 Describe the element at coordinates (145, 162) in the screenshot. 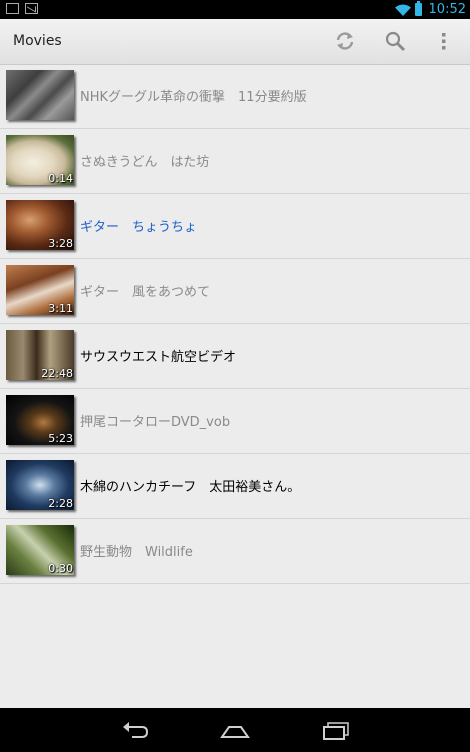

I see `video-title: さぬきうどん はた坊` at that location.